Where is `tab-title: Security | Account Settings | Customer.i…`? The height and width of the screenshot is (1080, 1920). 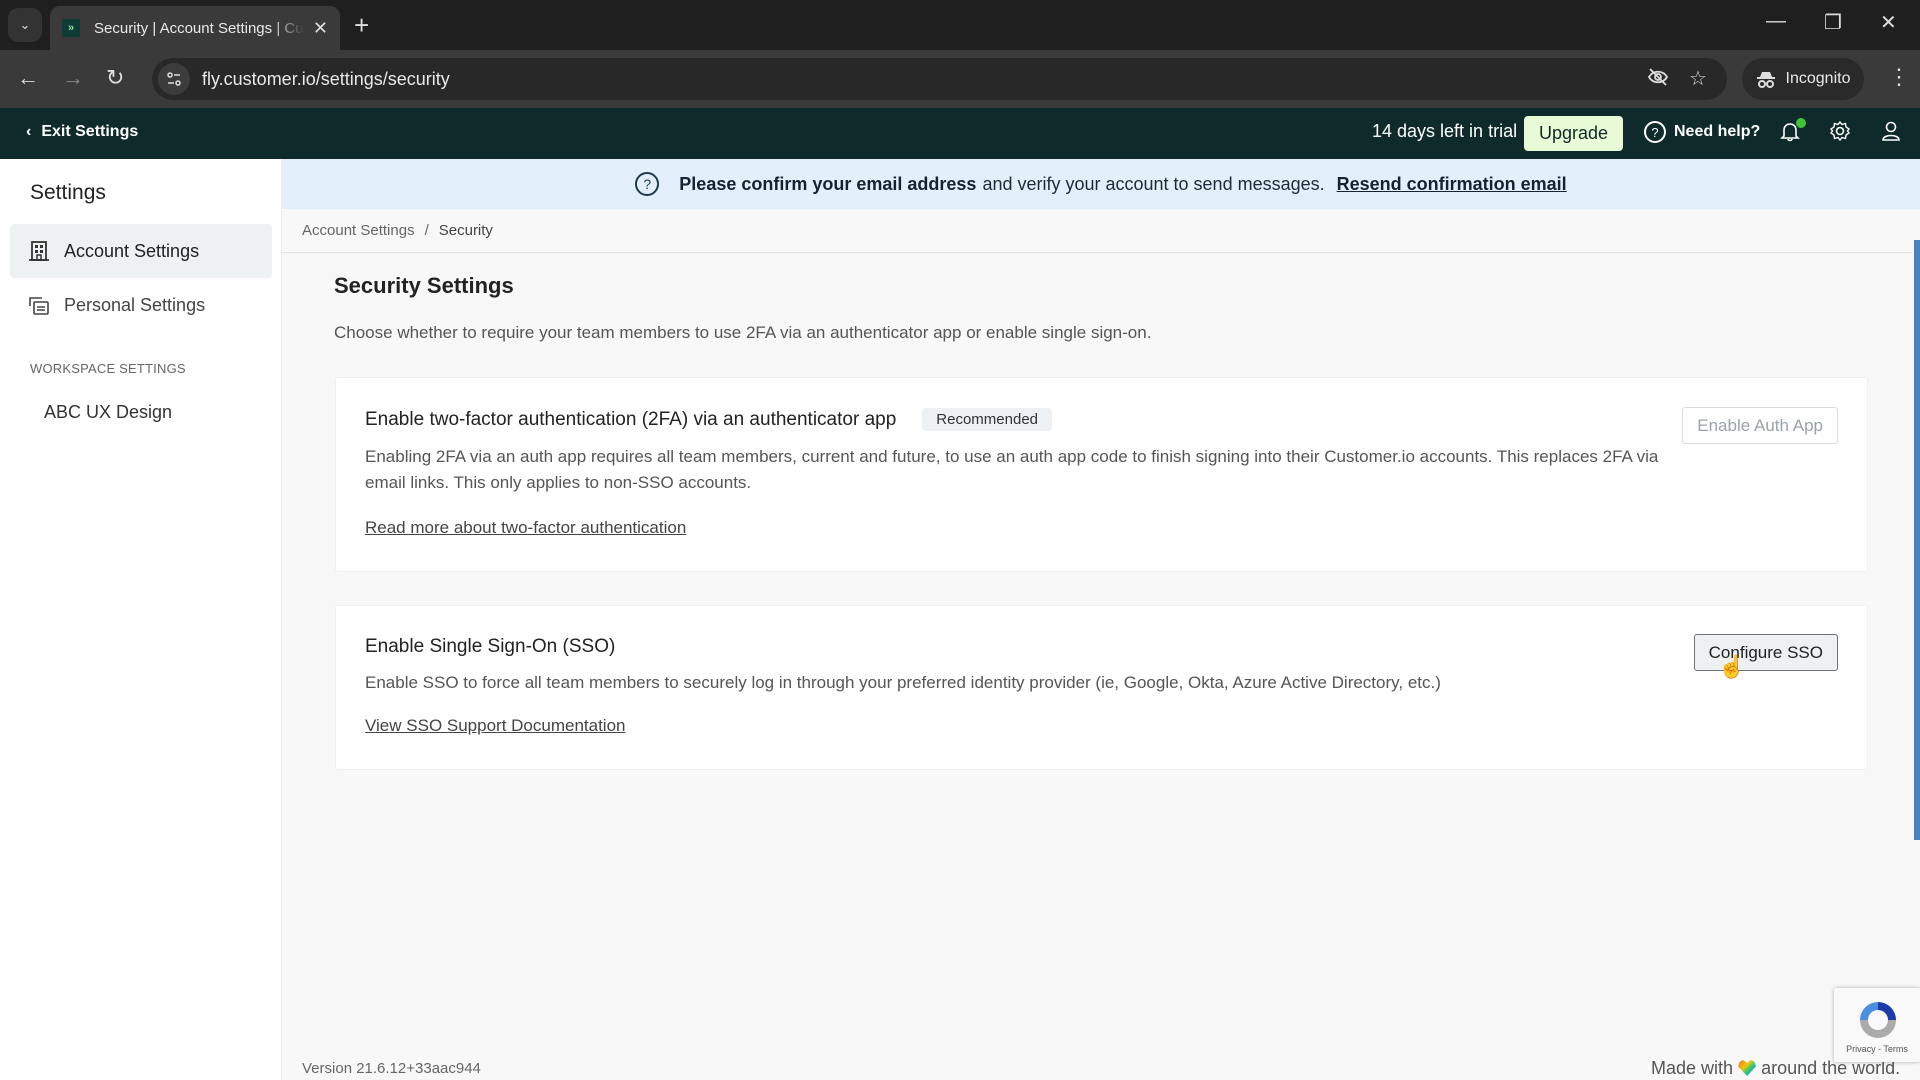 tab-title: Security | Account Settings | Customer.i… is located at coordinates (199, 28).